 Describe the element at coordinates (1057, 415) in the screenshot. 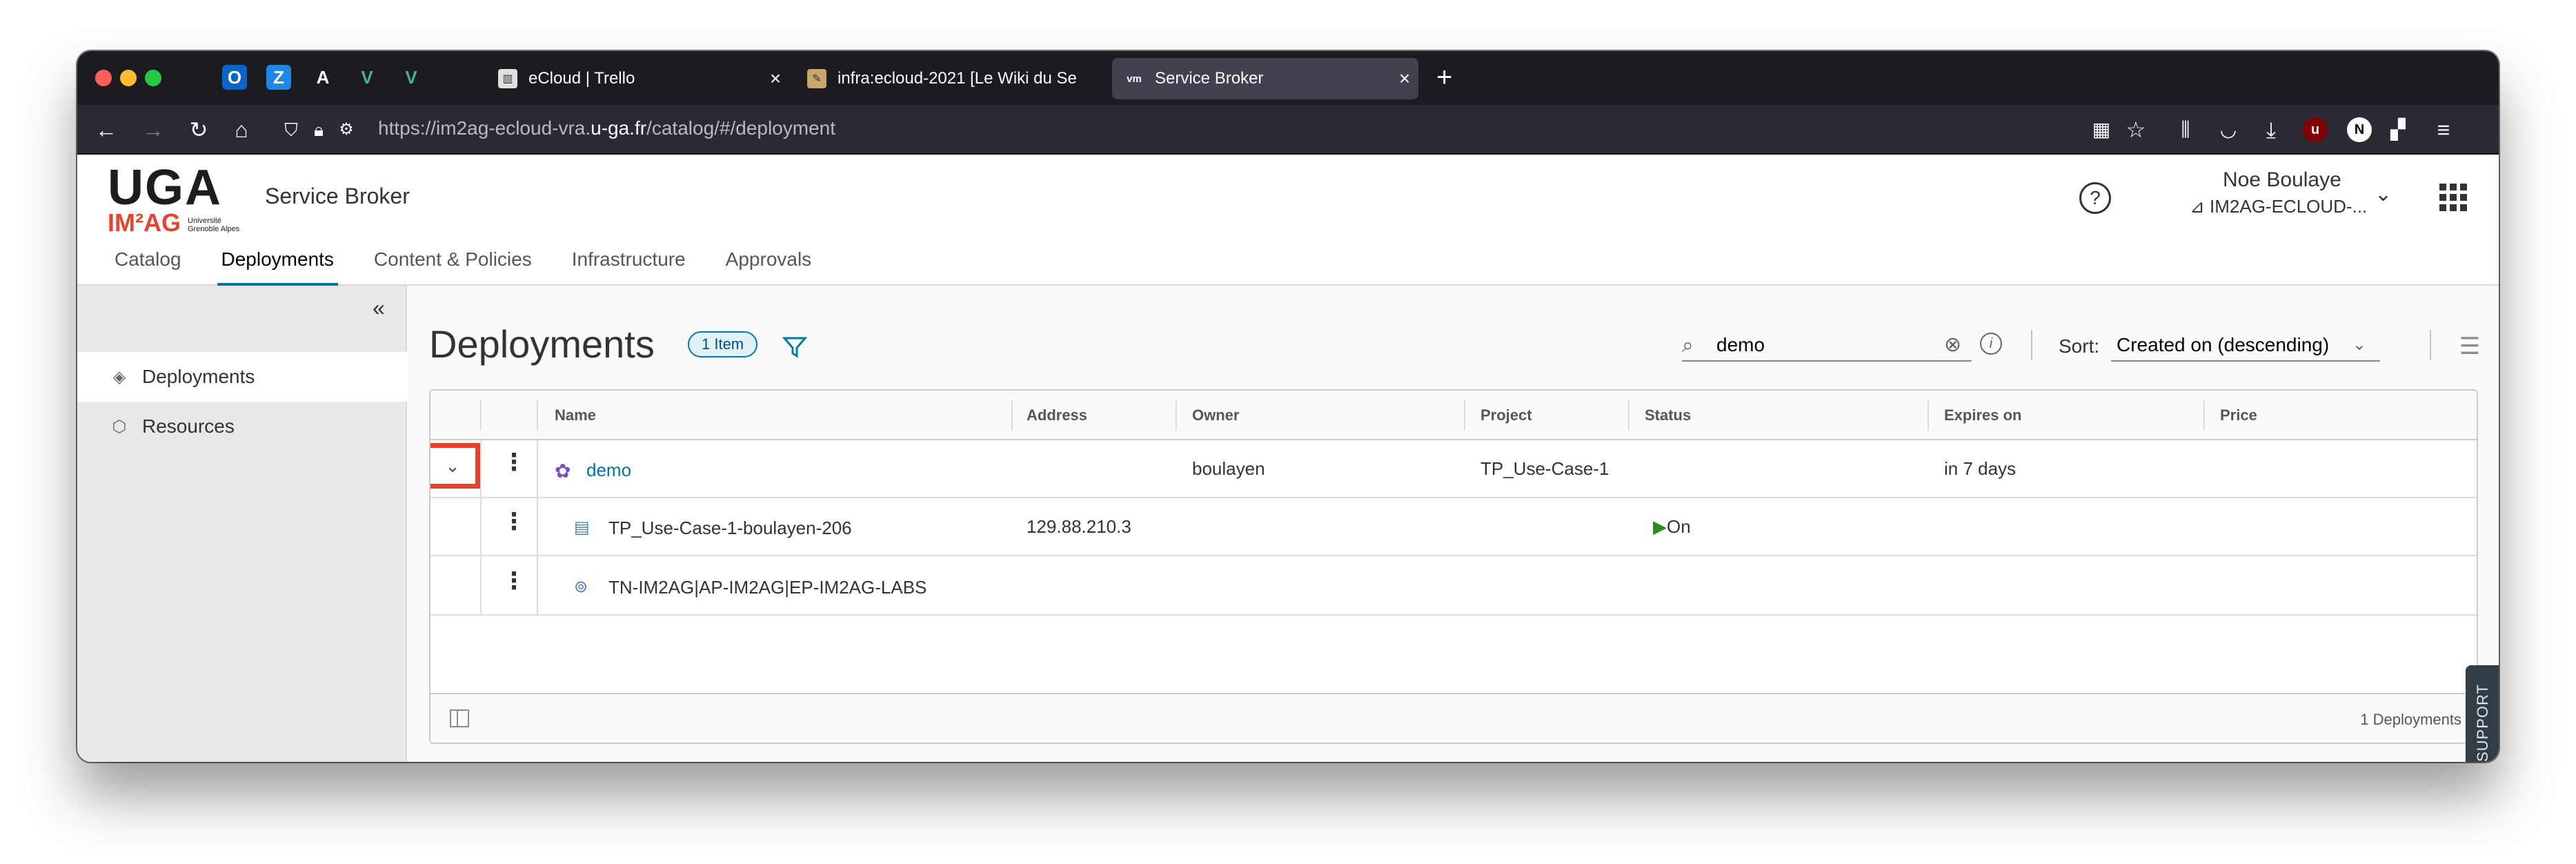

I see `column-header-address: Address` at that location.